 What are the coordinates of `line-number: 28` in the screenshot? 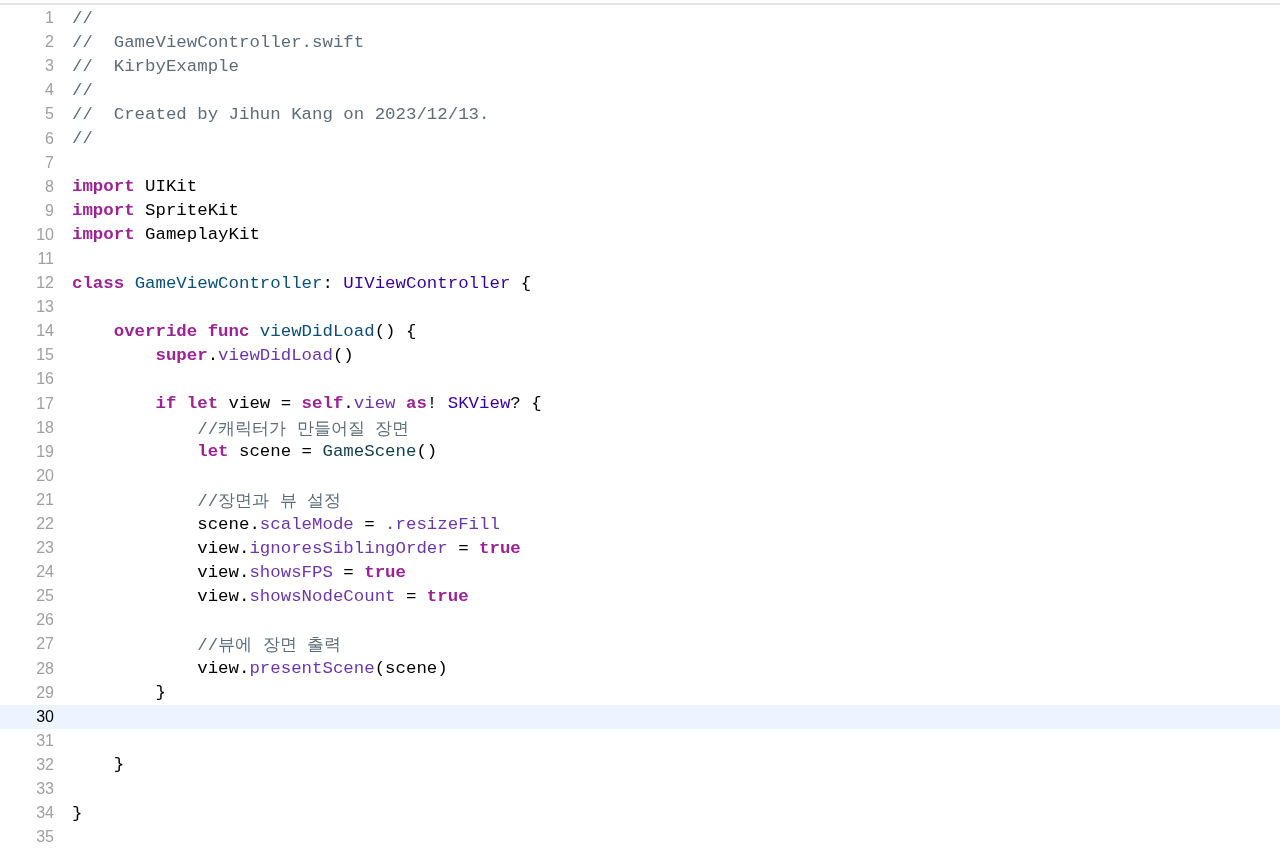 It's located at (44, 668).